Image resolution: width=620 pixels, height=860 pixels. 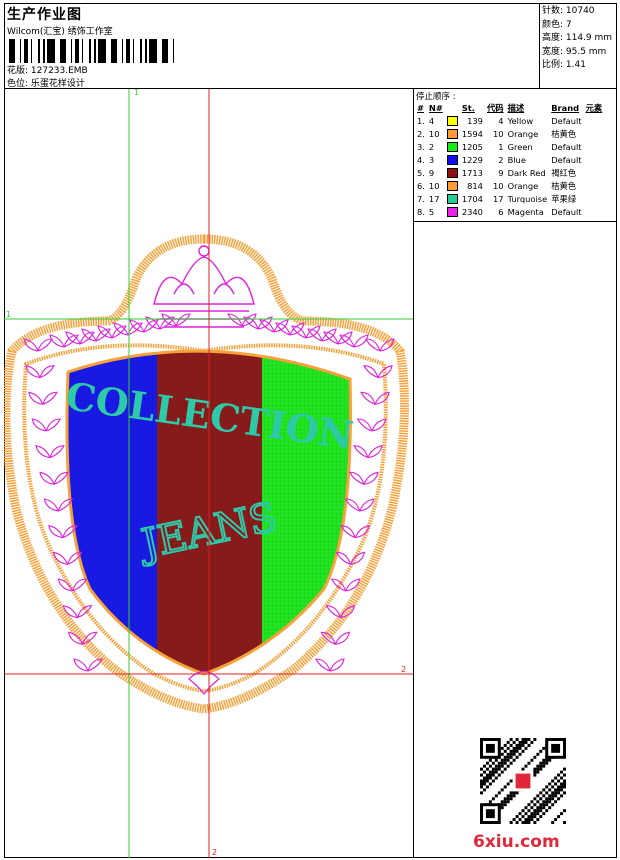 I want to click on table-row: 7. 17 1704 17 Turquoise 苹果绿, so click(x=509, y=198).